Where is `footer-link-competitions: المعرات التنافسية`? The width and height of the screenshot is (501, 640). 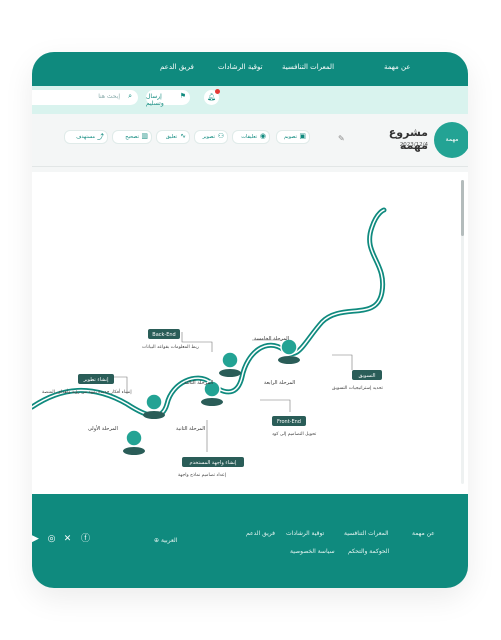
footer-link-competitions: المعرات التنافسية is located at coordinates (366, 533).